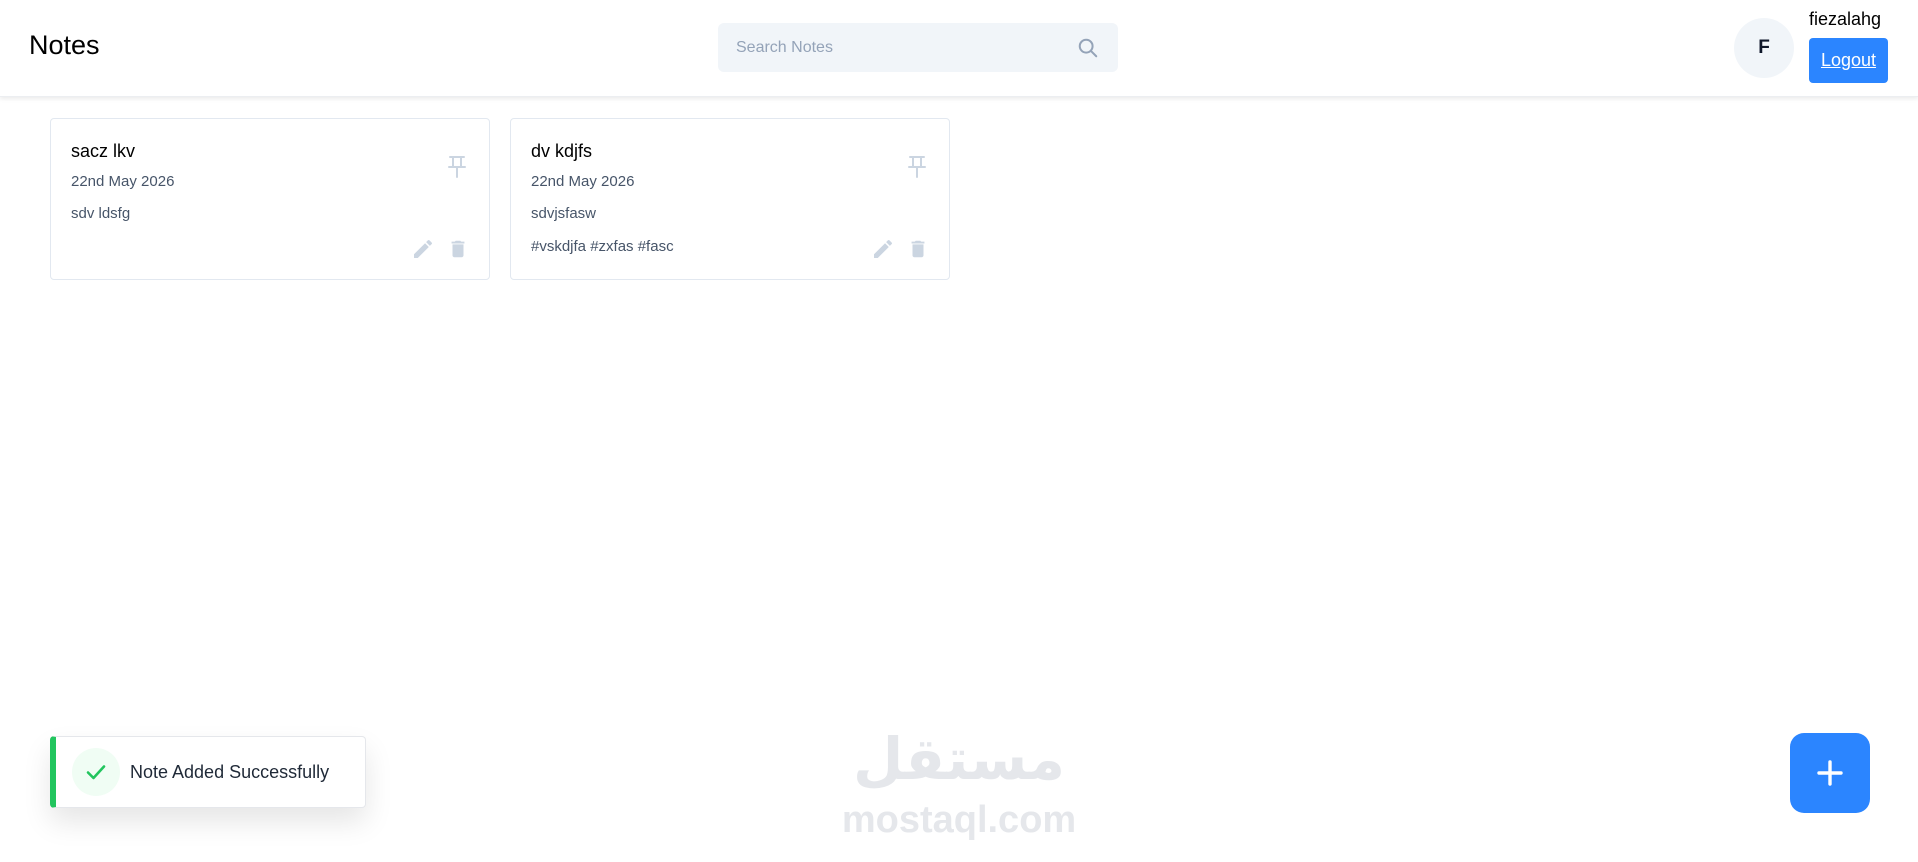 Image resolution: width=1918 pixels, height=862 pixels. I want to click on plus-icon, so click(1830, 773).